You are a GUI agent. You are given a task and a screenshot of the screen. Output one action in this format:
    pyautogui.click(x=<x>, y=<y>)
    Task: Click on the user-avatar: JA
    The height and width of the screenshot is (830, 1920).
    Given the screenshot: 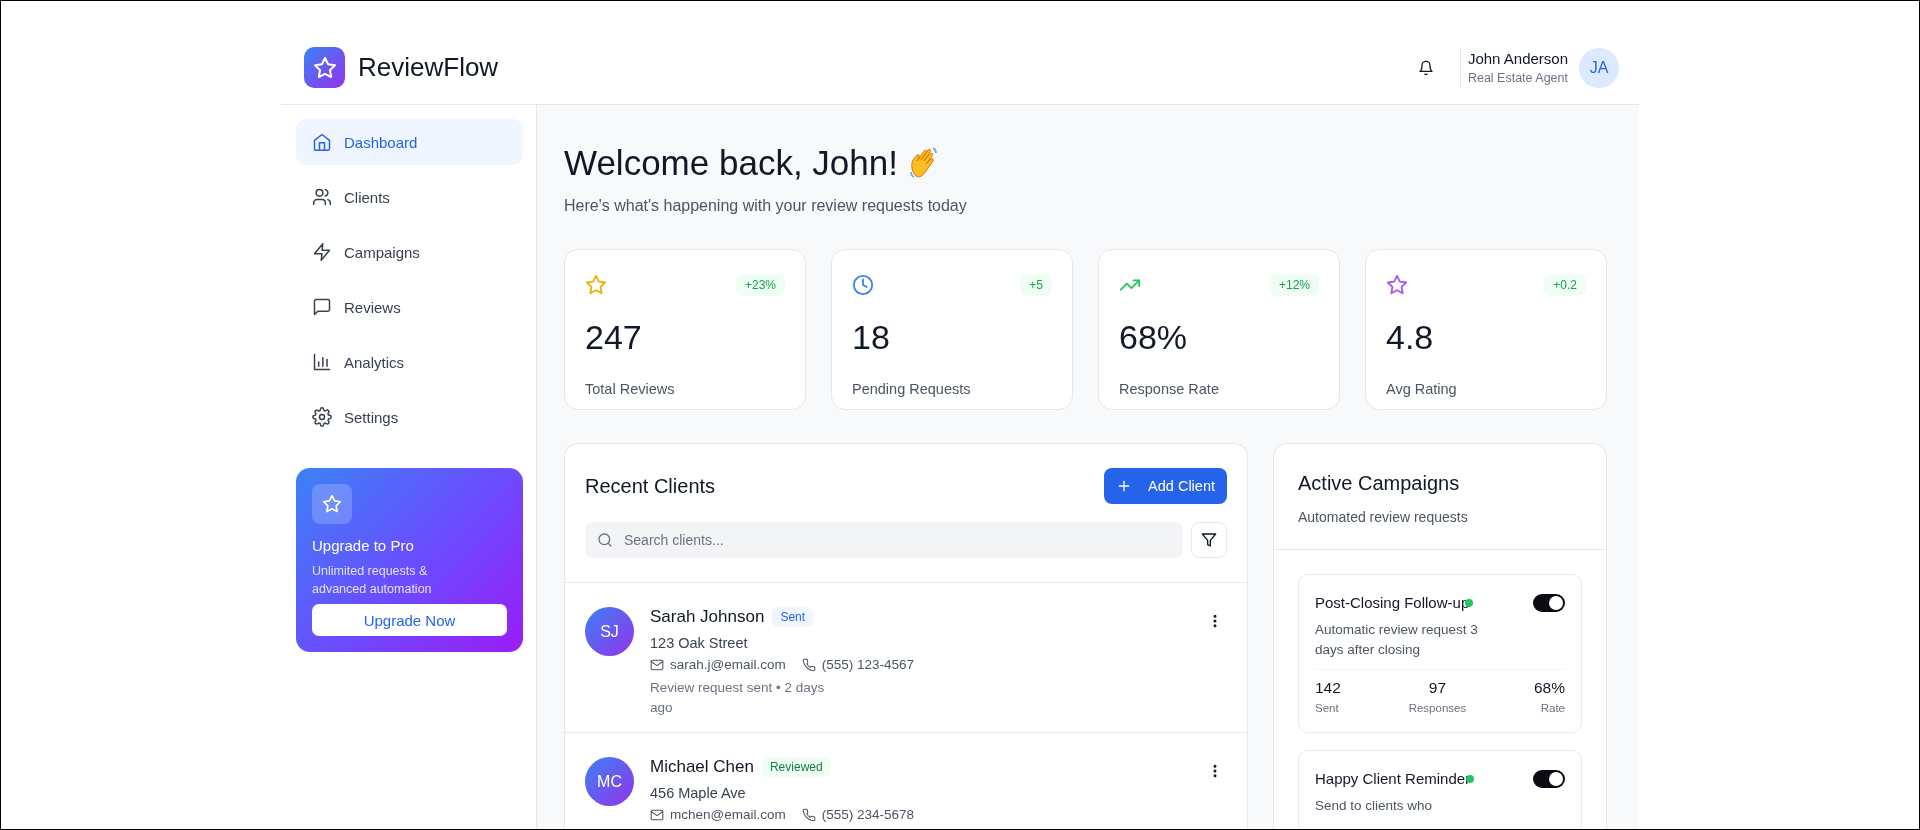 What is the action you would take?
    pyautogui.click(x=1599, y=67)
    